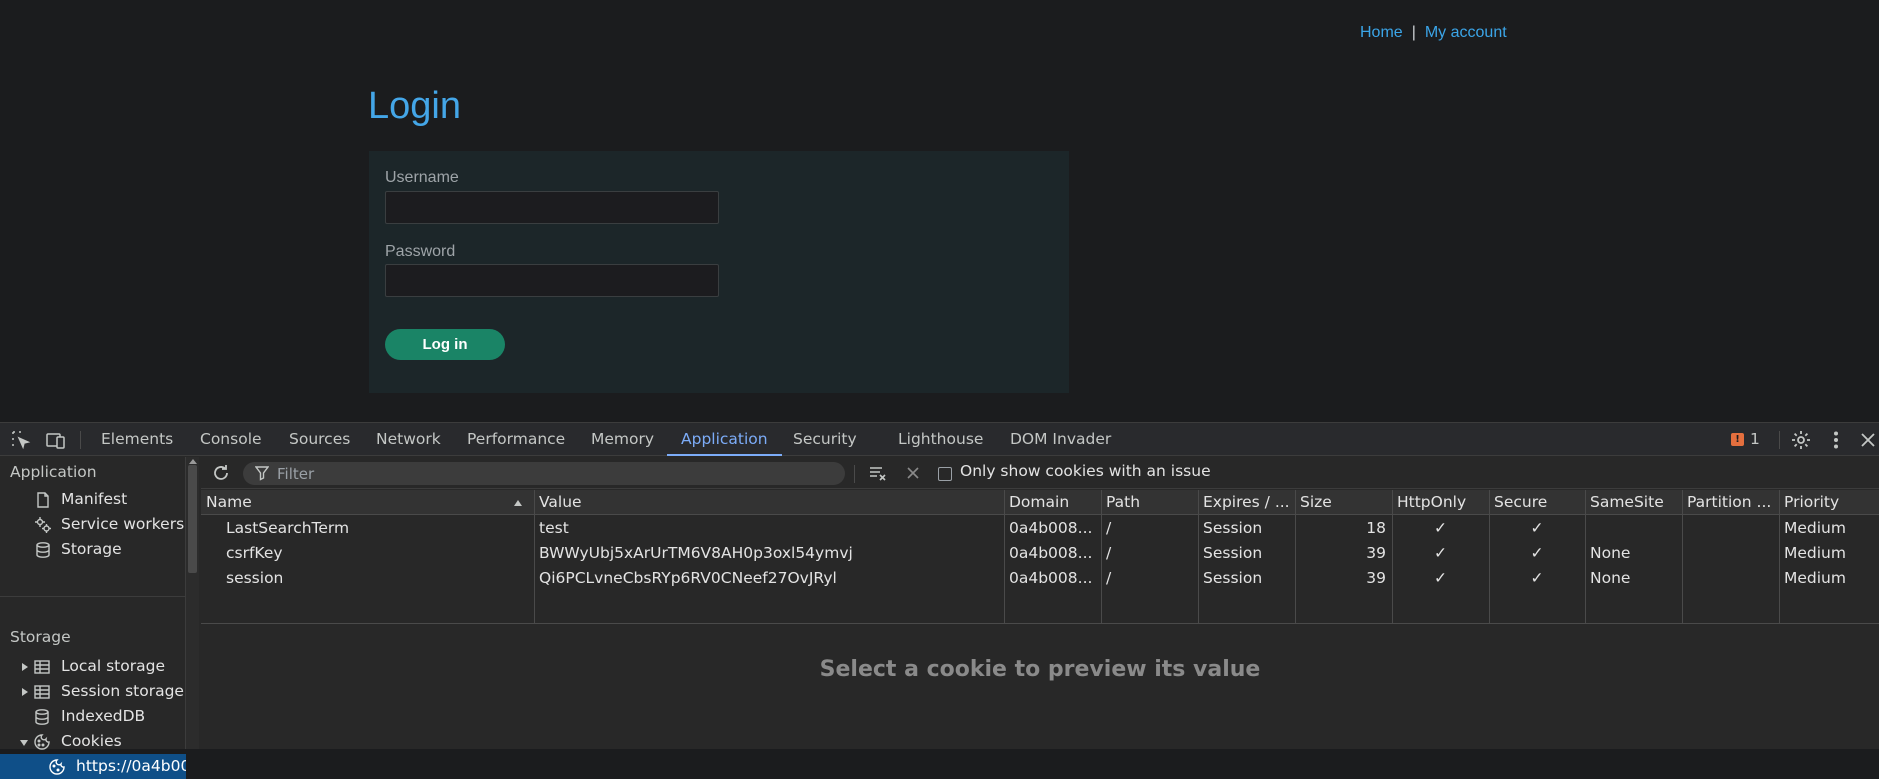 This screenshot has width=1879, height=779. I want to click on column-header-name: Name, so click(367, 502).